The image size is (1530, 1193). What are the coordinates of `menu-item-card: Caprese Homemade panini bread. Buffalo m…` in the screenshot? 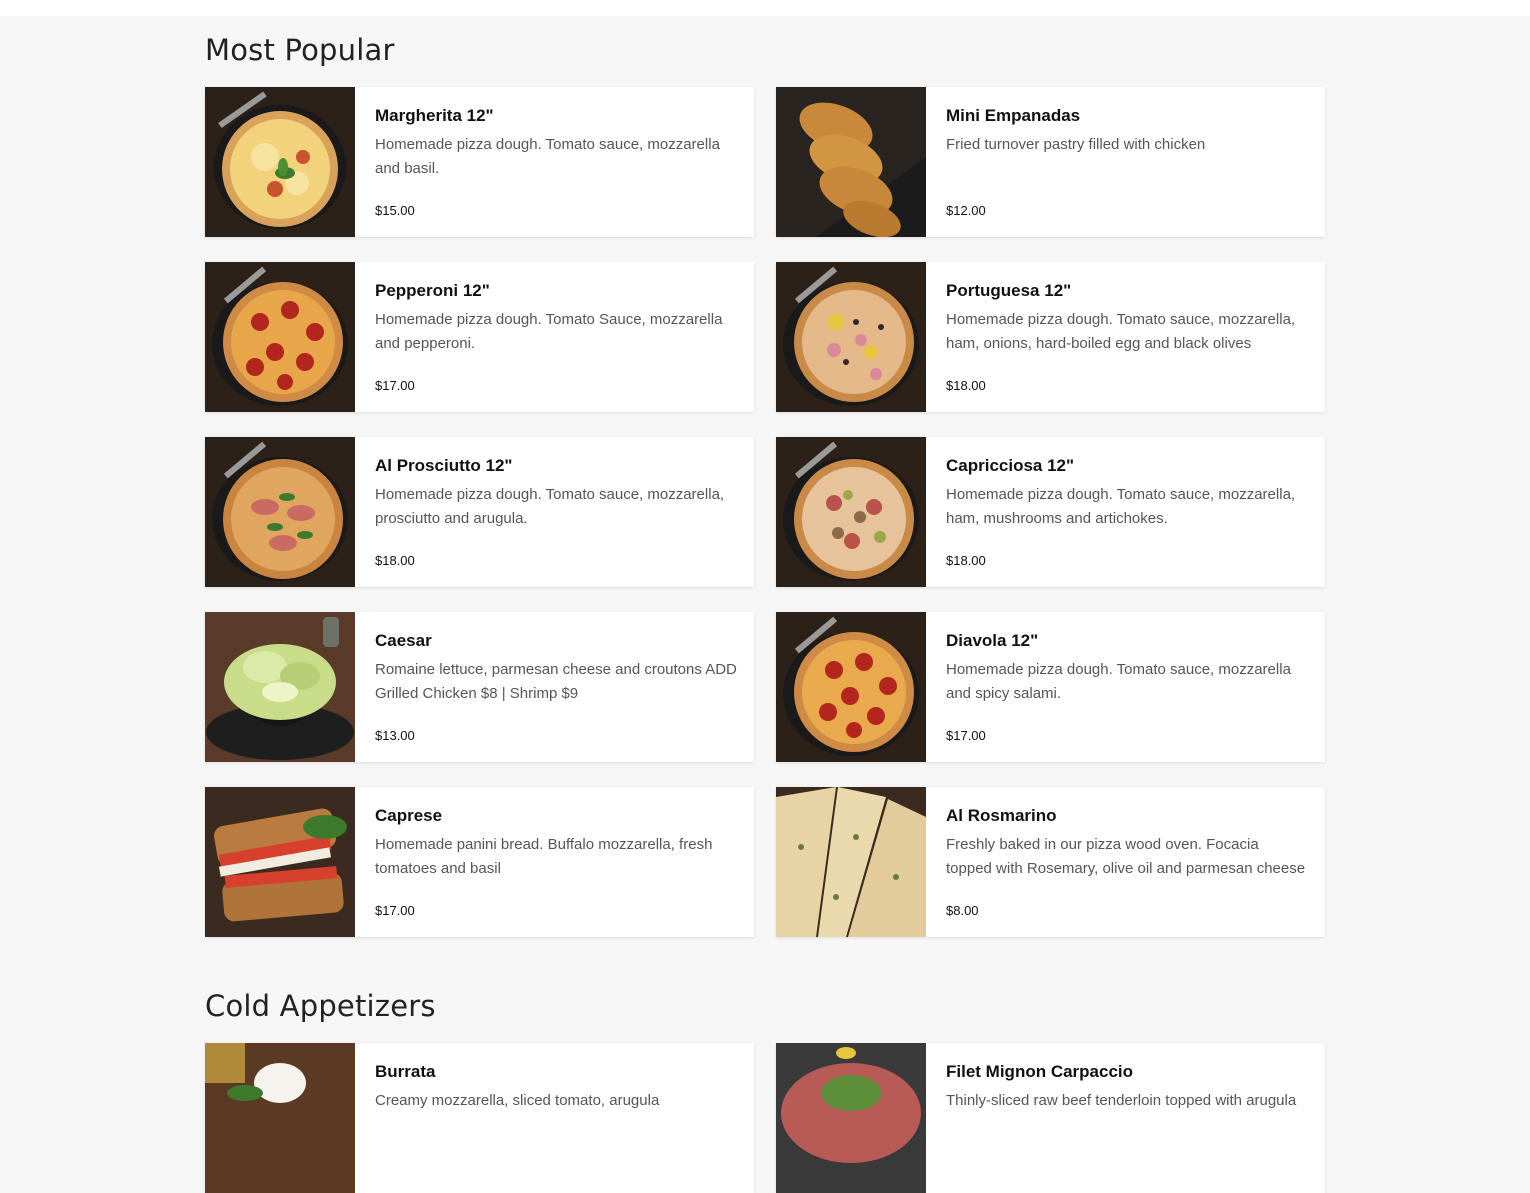 It's located at (479, 862).